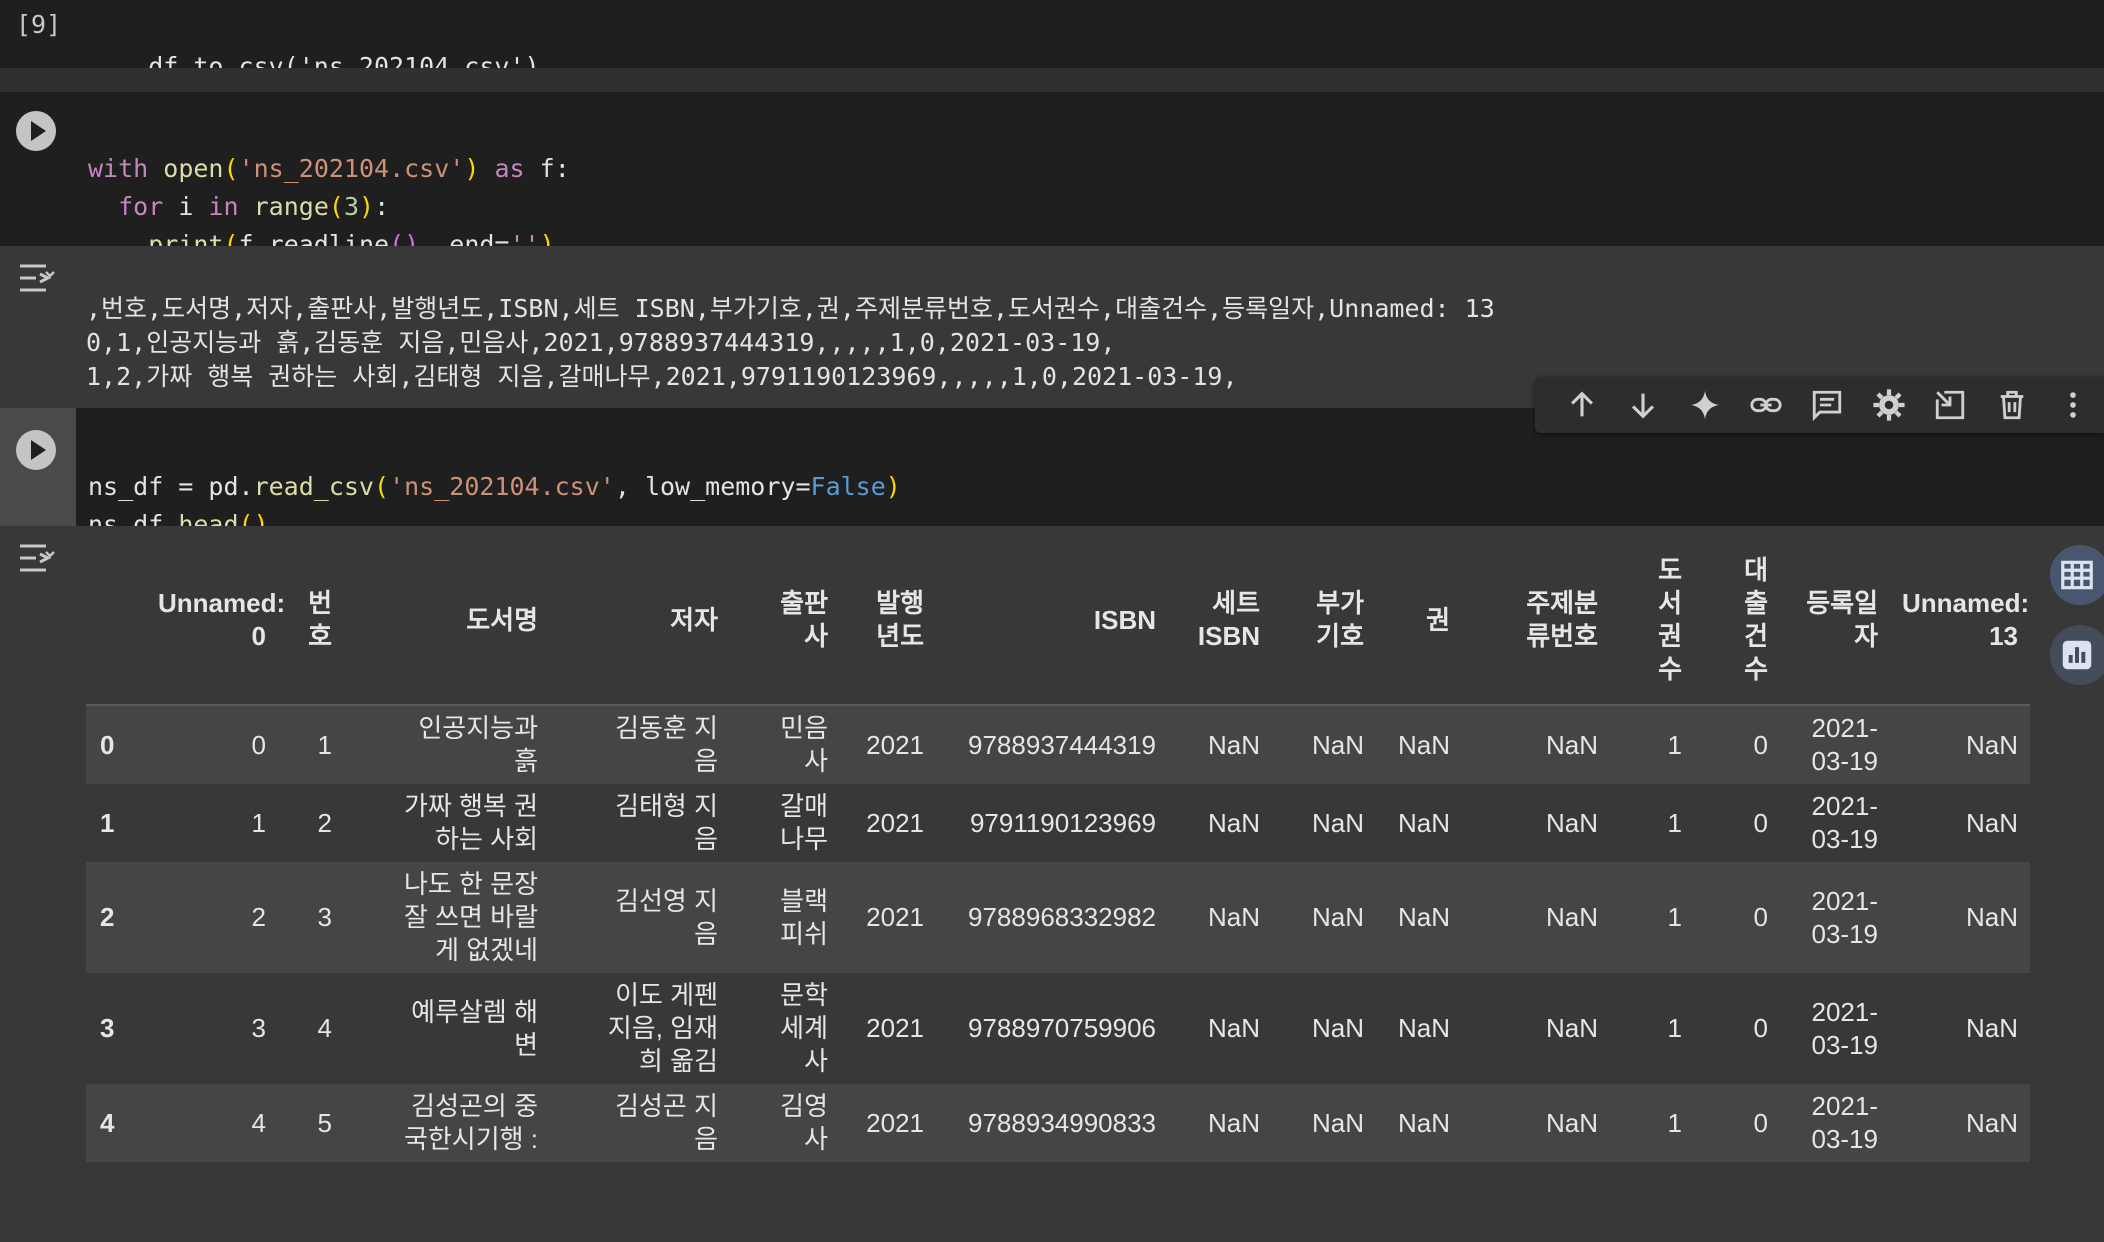  I want to click on link-icon, so click(1766, 405).